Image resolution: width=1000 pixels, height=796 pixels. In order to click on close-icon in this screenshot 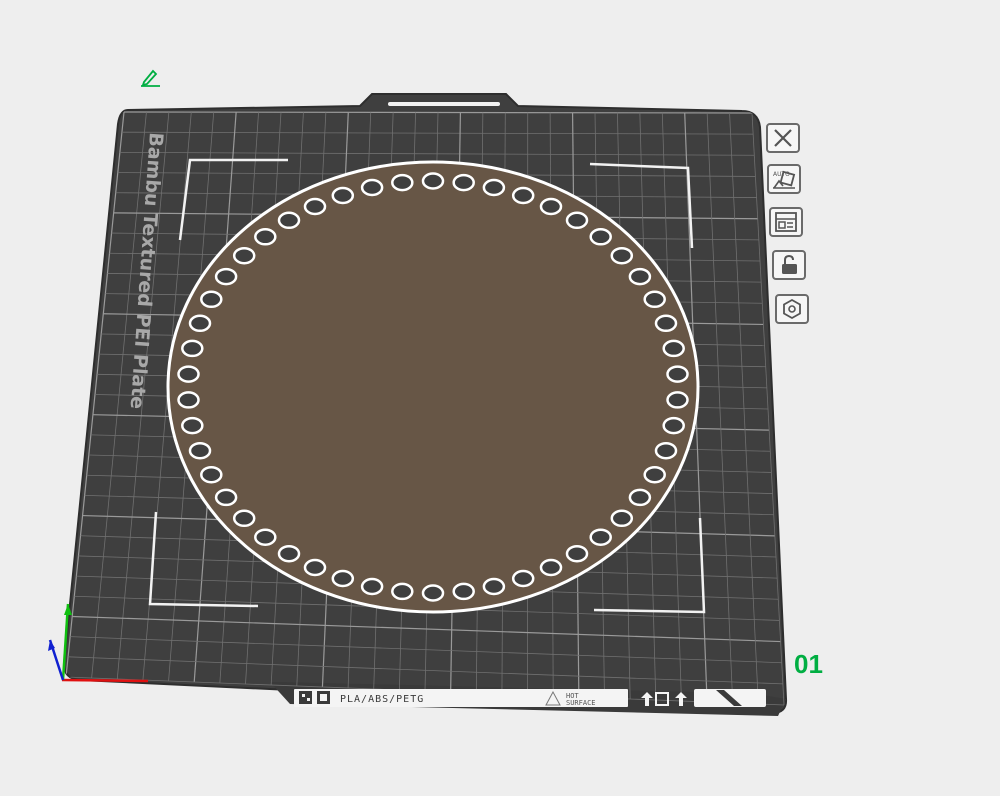, I will do `click(783, 138)`.